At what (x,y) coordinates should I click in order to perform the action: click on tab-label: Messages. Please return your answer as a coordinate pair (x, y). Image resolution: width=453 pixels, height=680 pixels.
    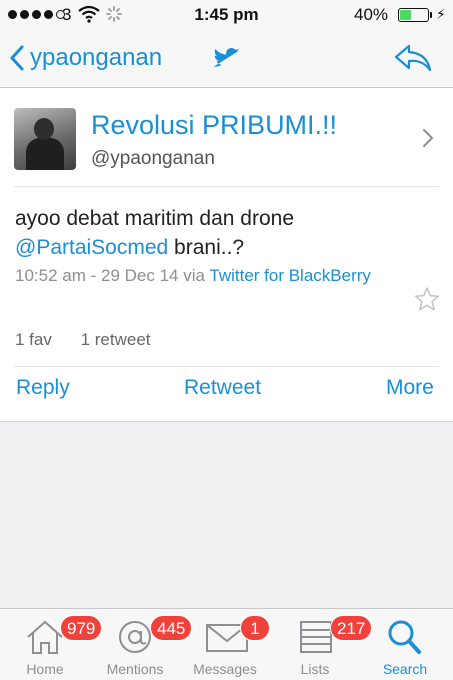
    Looking at the image, I should click on (225, 669).